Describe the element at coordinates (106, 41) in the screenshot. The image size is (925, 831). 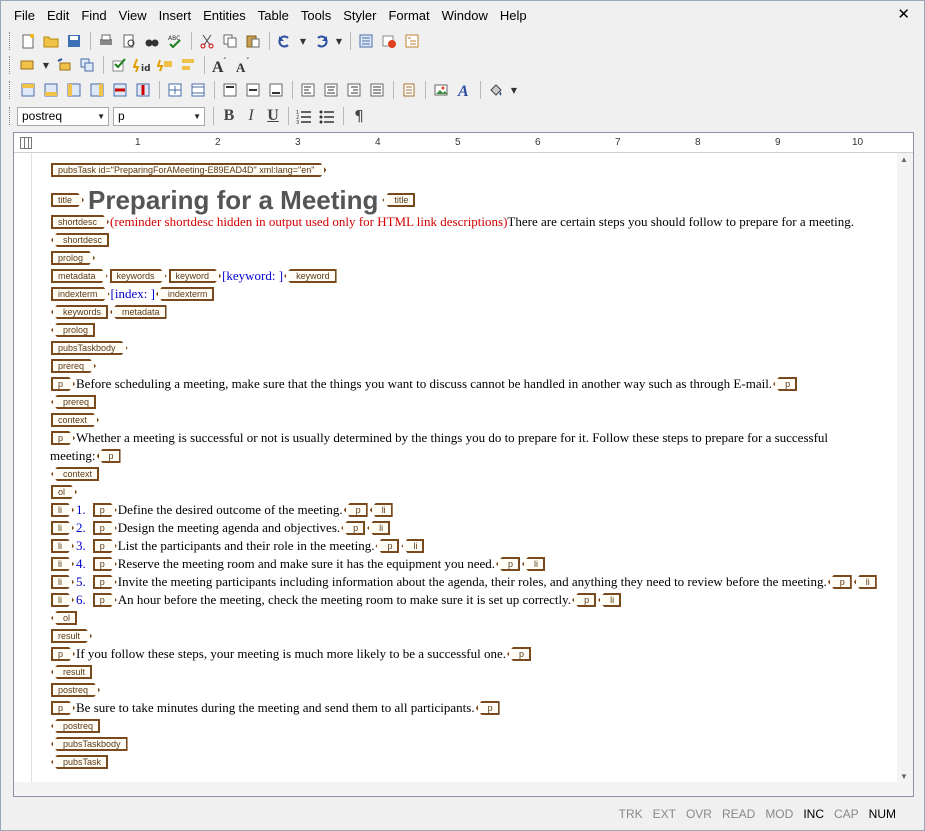
I see `print-icon` at that location.